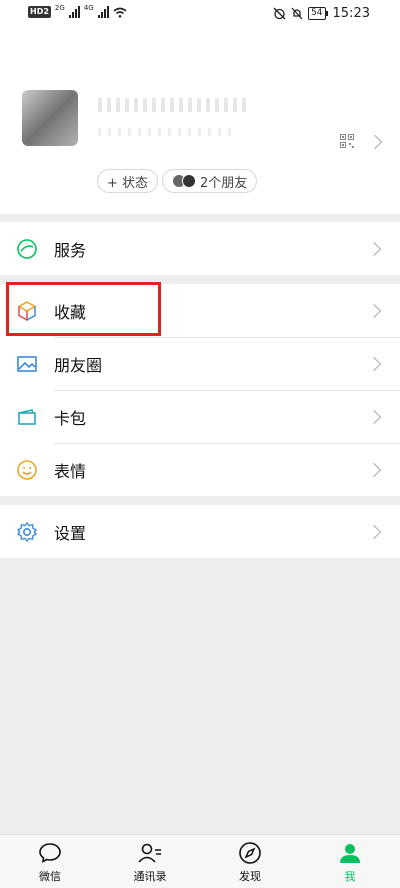 The height and width of the screenshot is (888, 400). Describe the element at coordinates (297, 13) in the screenshot. I see `mute-icon` at that location.